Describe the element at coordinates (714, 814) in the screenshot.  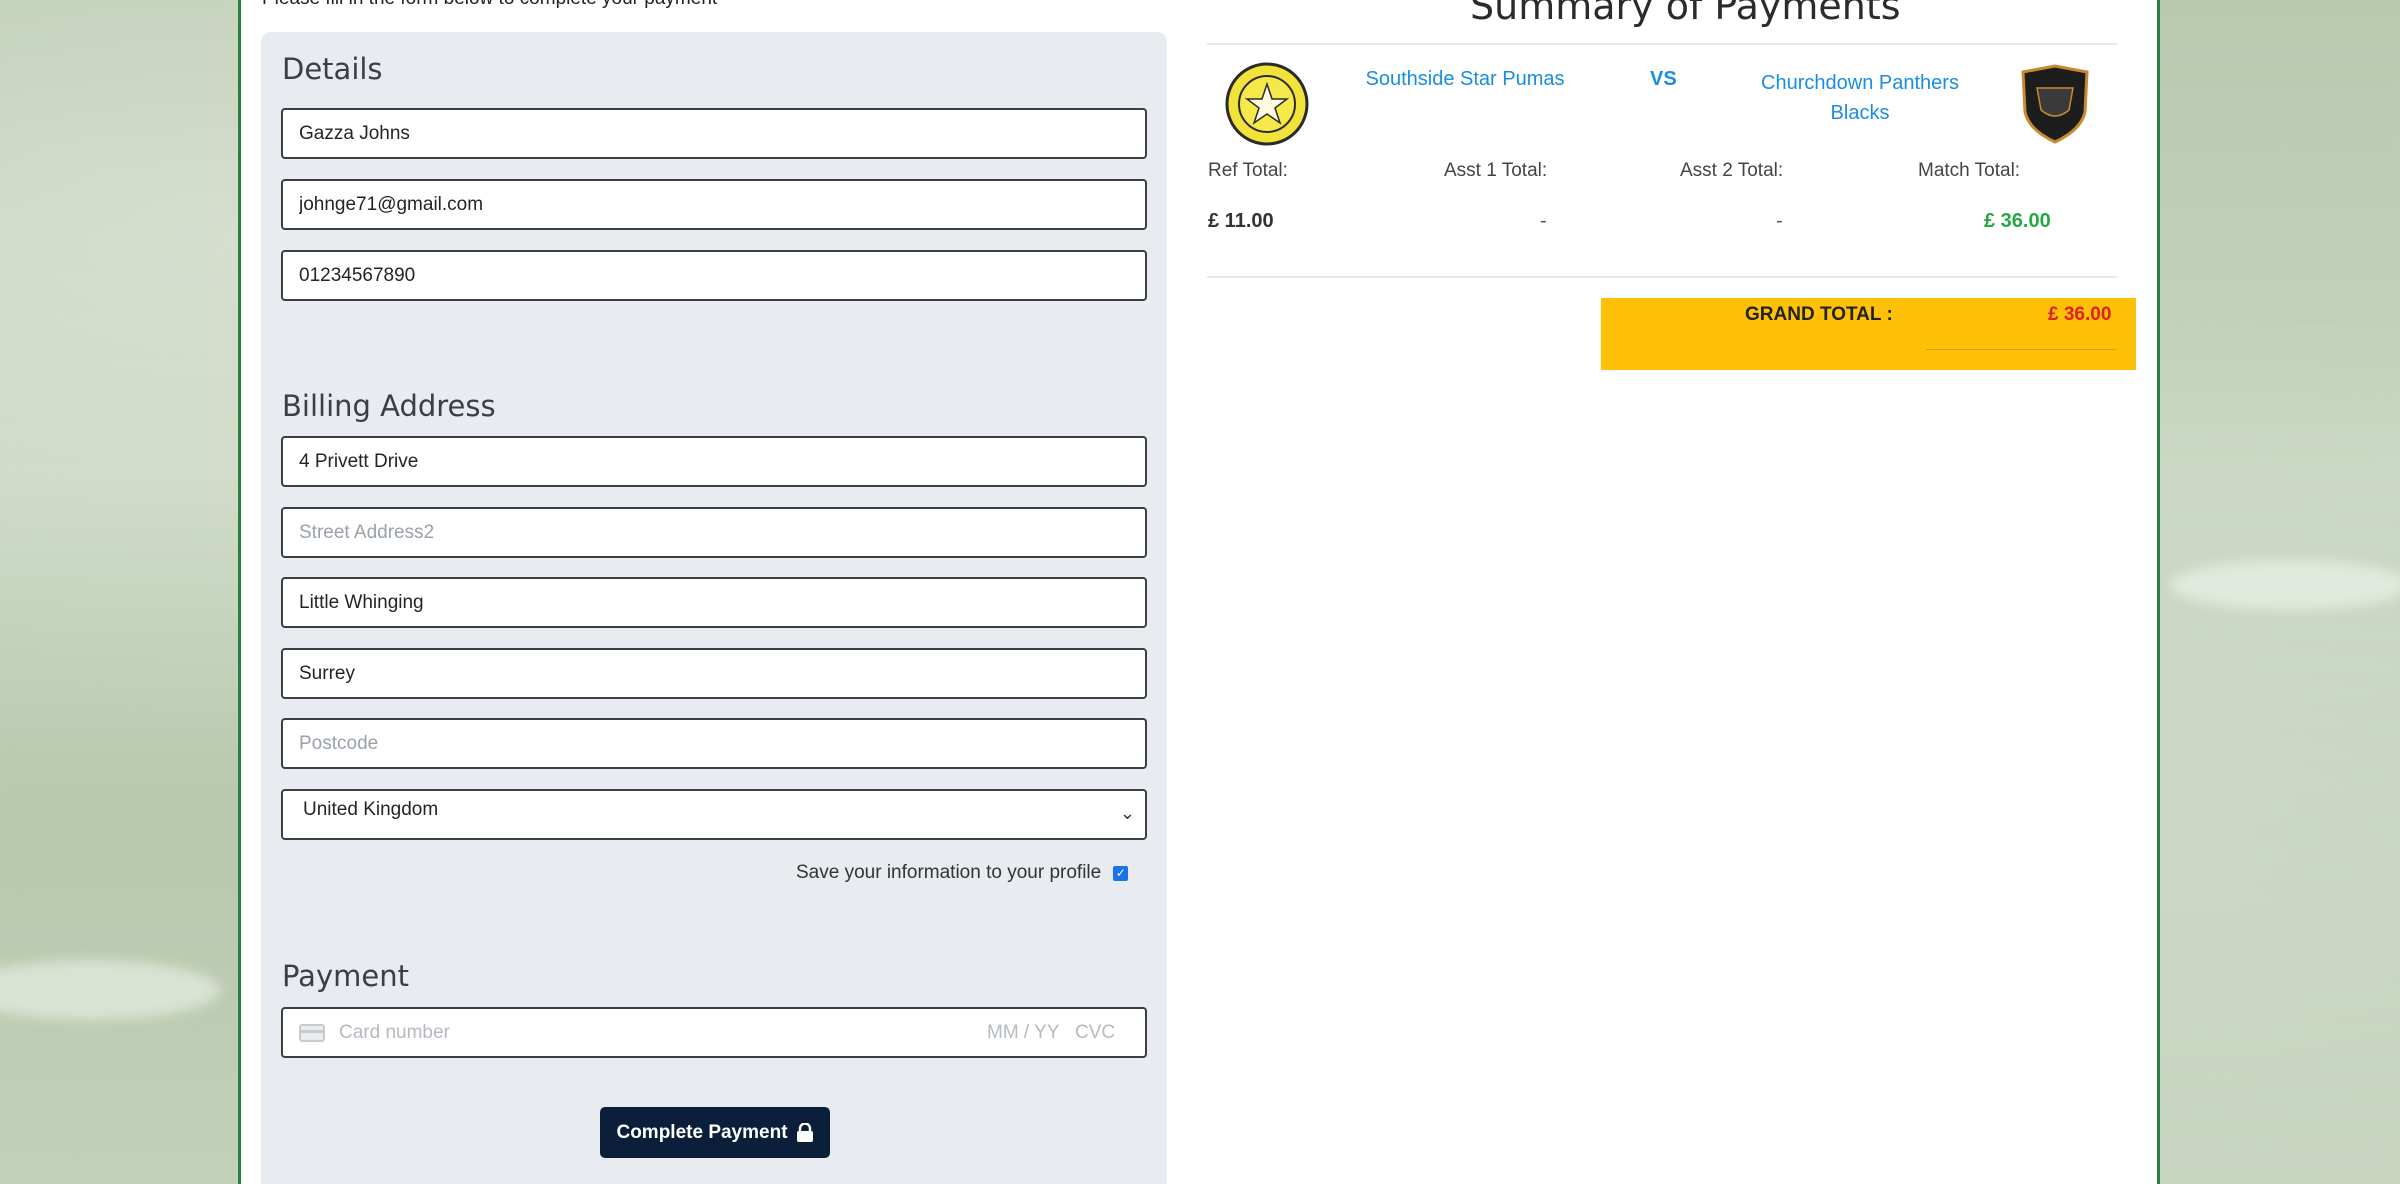
I see `country-select: United Kingdom ⌄` at that location.